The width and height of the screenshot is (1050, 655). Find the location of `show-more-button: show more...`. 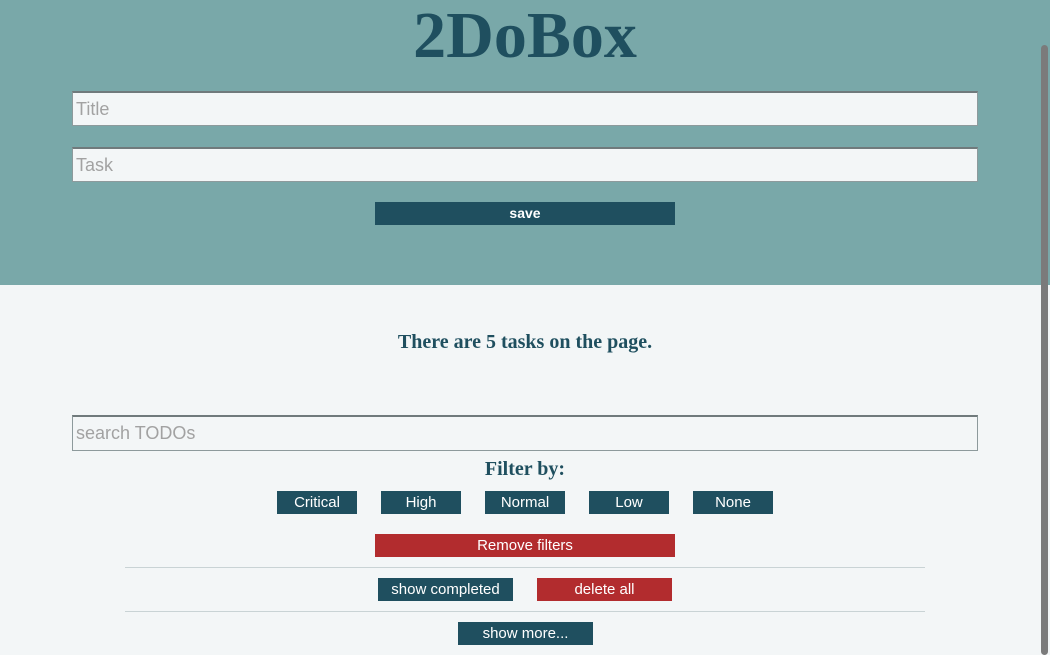

show-more-button: show more... is located at coordinates (525, 633).